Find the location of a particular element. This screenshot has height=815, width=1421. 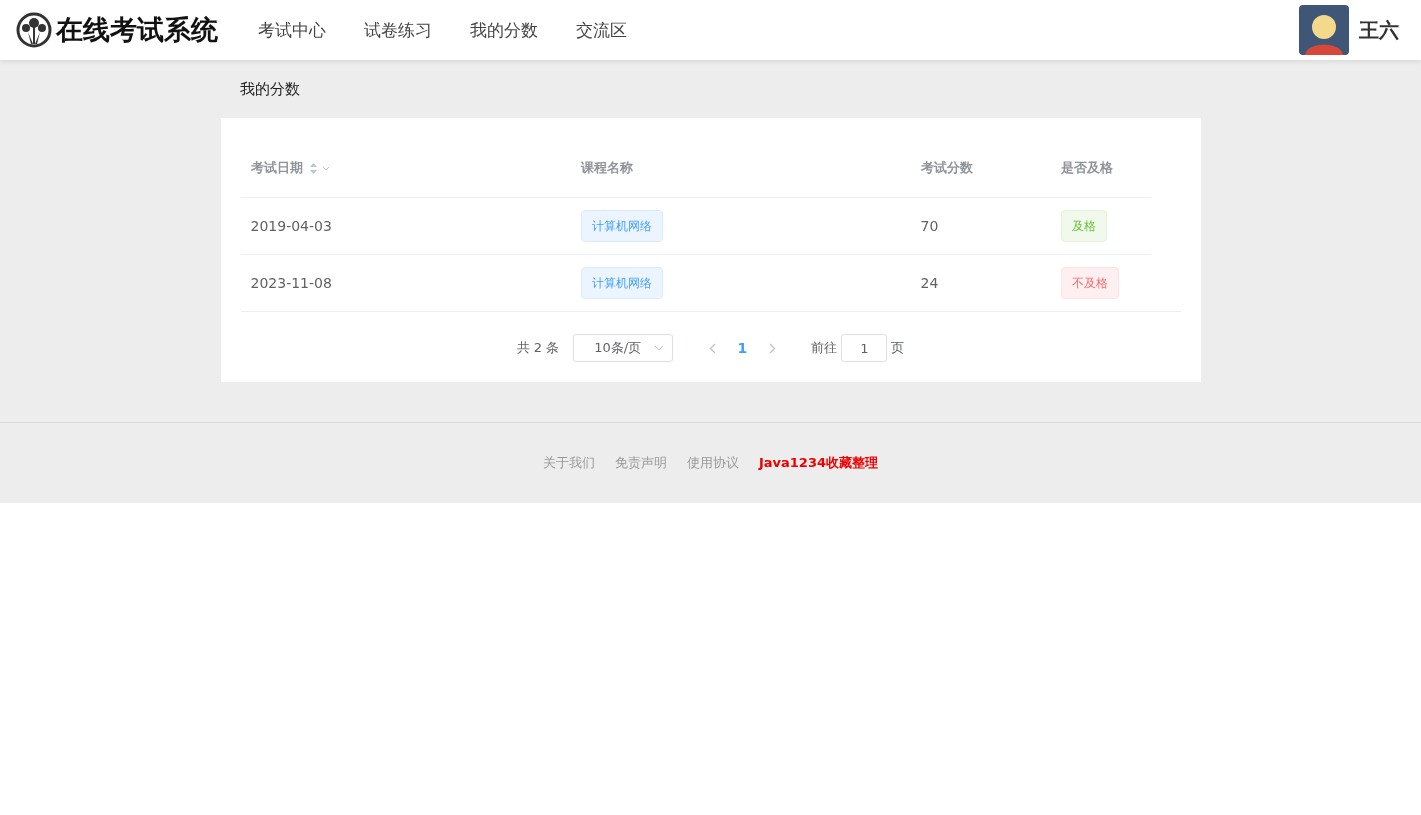

date-cell: 2019-04-03 is located at coordinates (291, 226).